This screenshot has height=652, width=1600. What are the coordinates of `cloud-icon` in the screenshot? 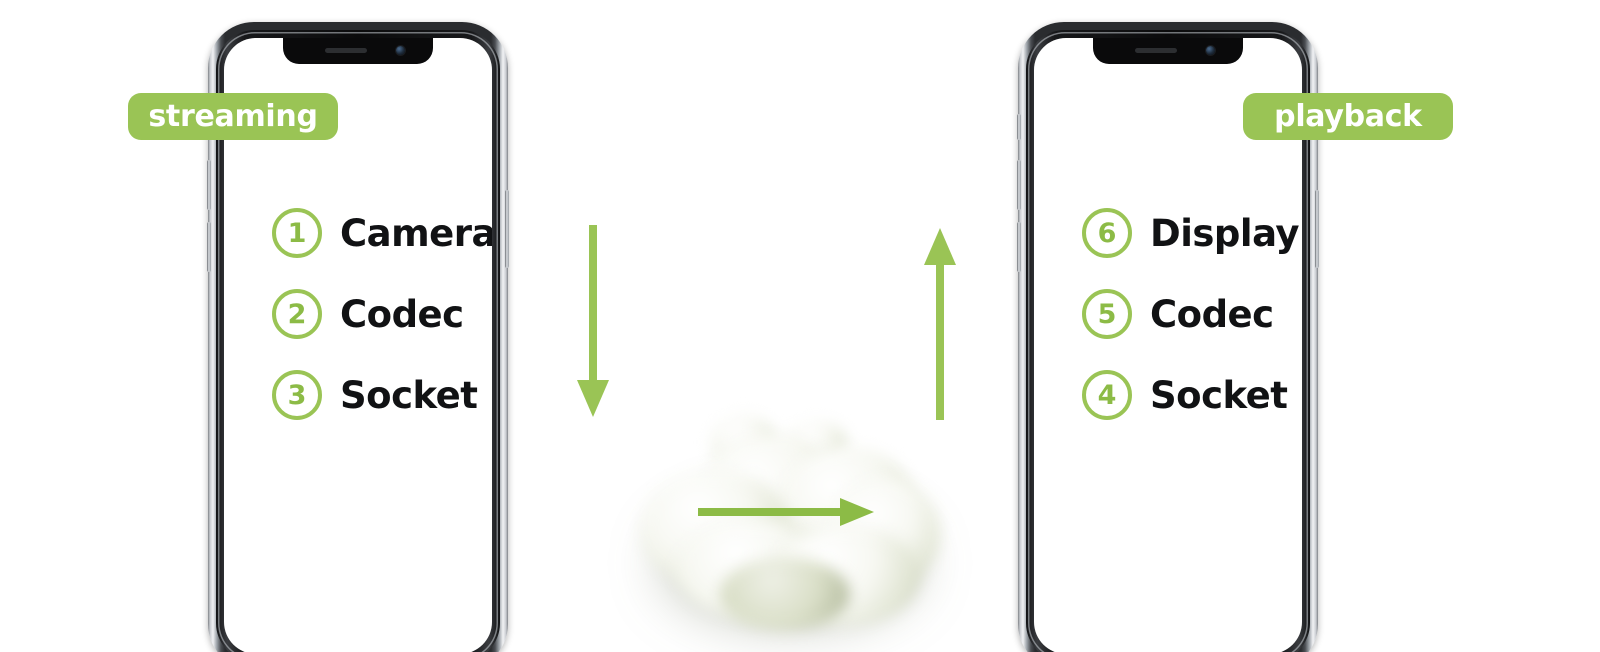 It's located at (785, 530).